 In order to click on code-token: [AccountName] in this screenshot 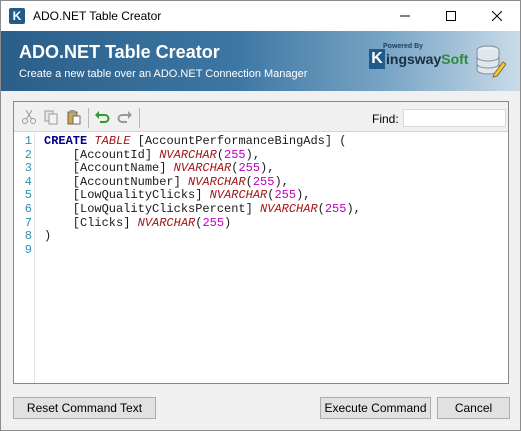, I will do `click(109, 168)`.